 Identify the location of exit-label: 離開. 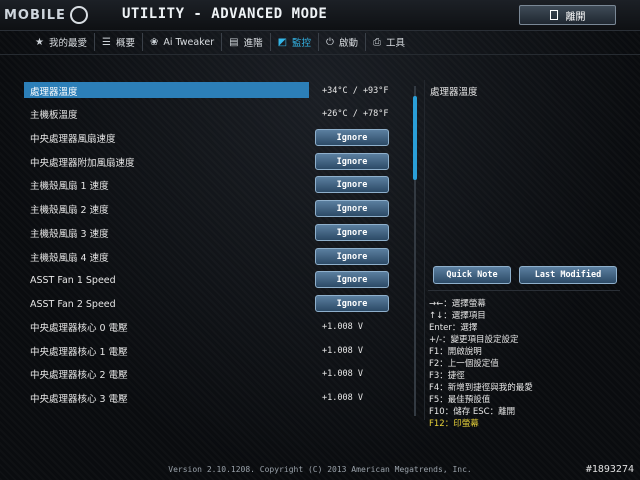
(575, 17).